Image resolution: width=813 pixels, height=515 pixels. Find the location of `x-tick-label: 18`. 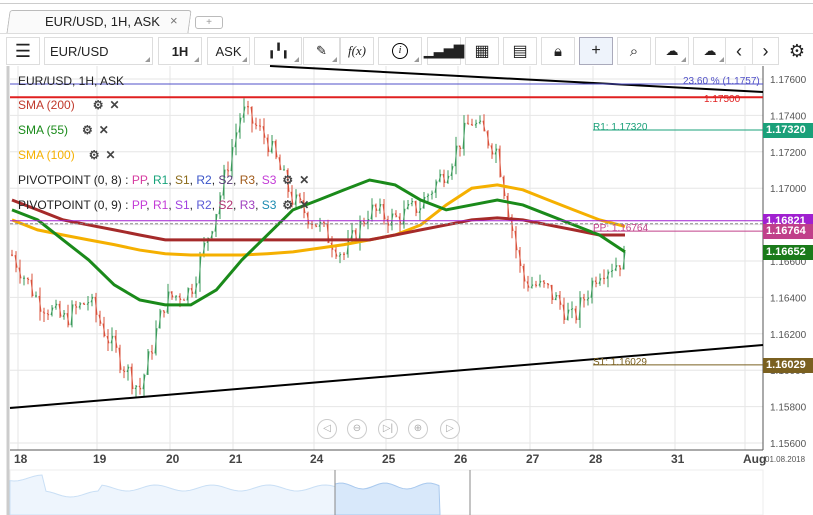

x-tick-label: 18 is located at coordinates (21, 459).